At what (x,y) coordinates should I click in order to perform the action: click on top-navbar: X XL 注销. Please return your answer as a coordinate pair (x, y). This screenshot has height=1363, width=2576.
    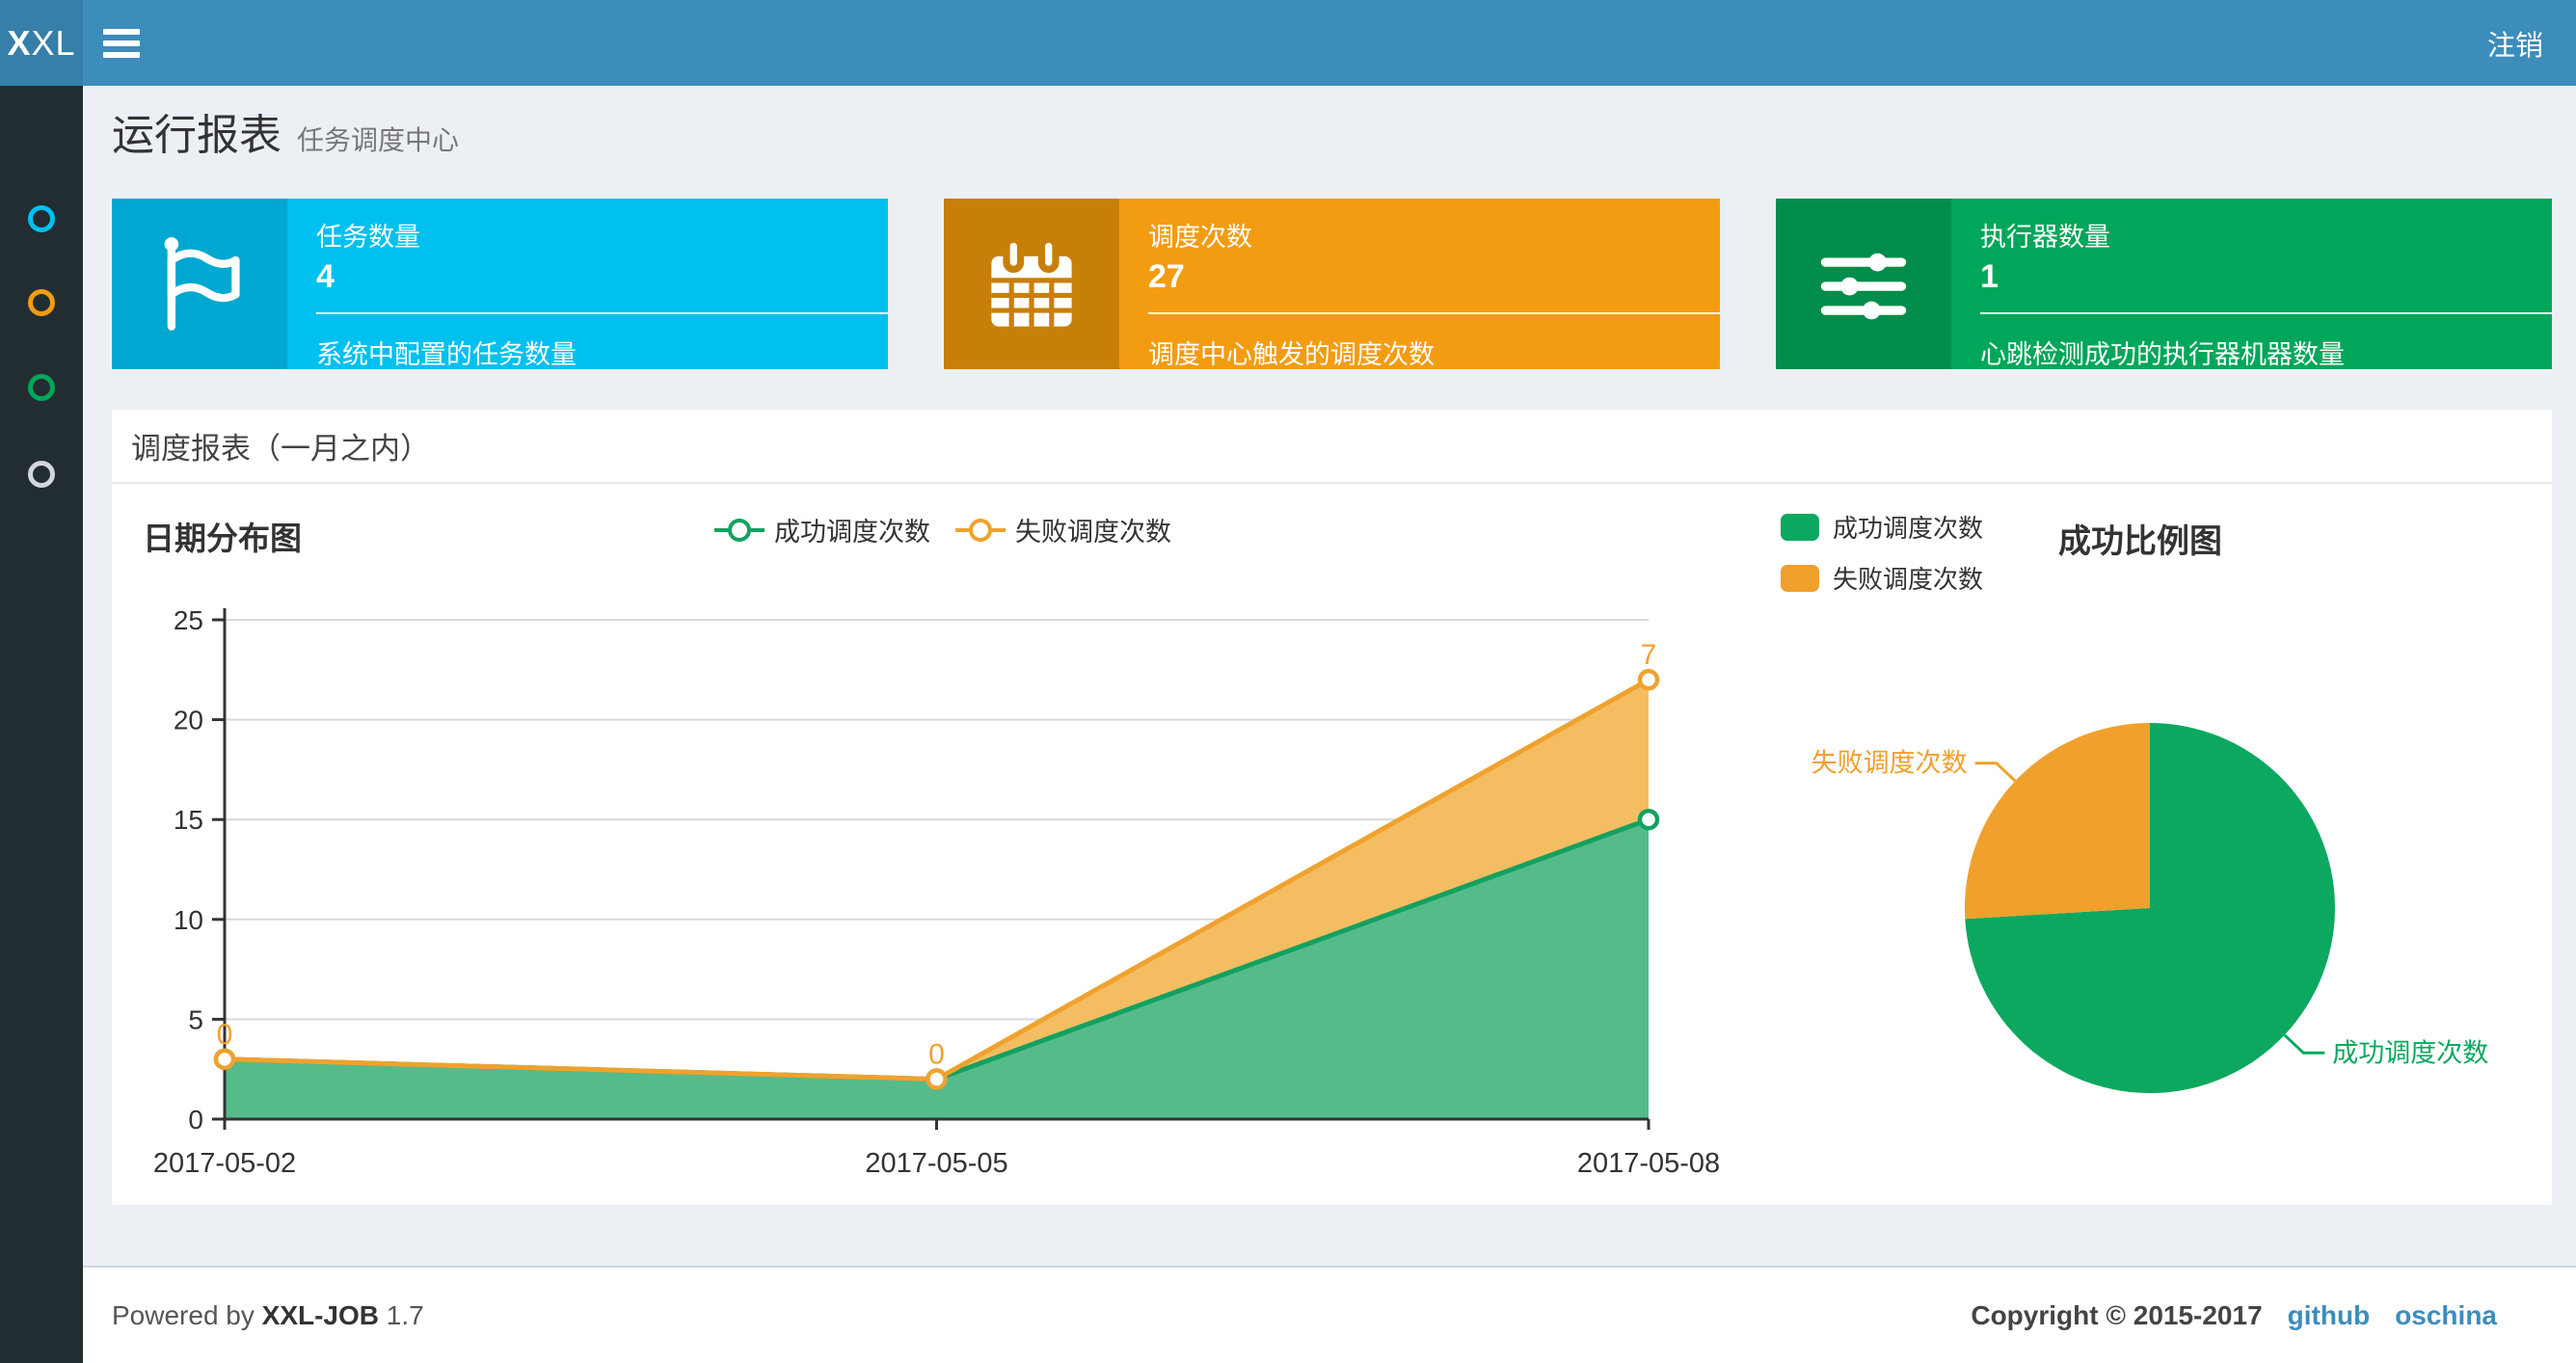
    Looking at the image, I should click on (1288, 43).